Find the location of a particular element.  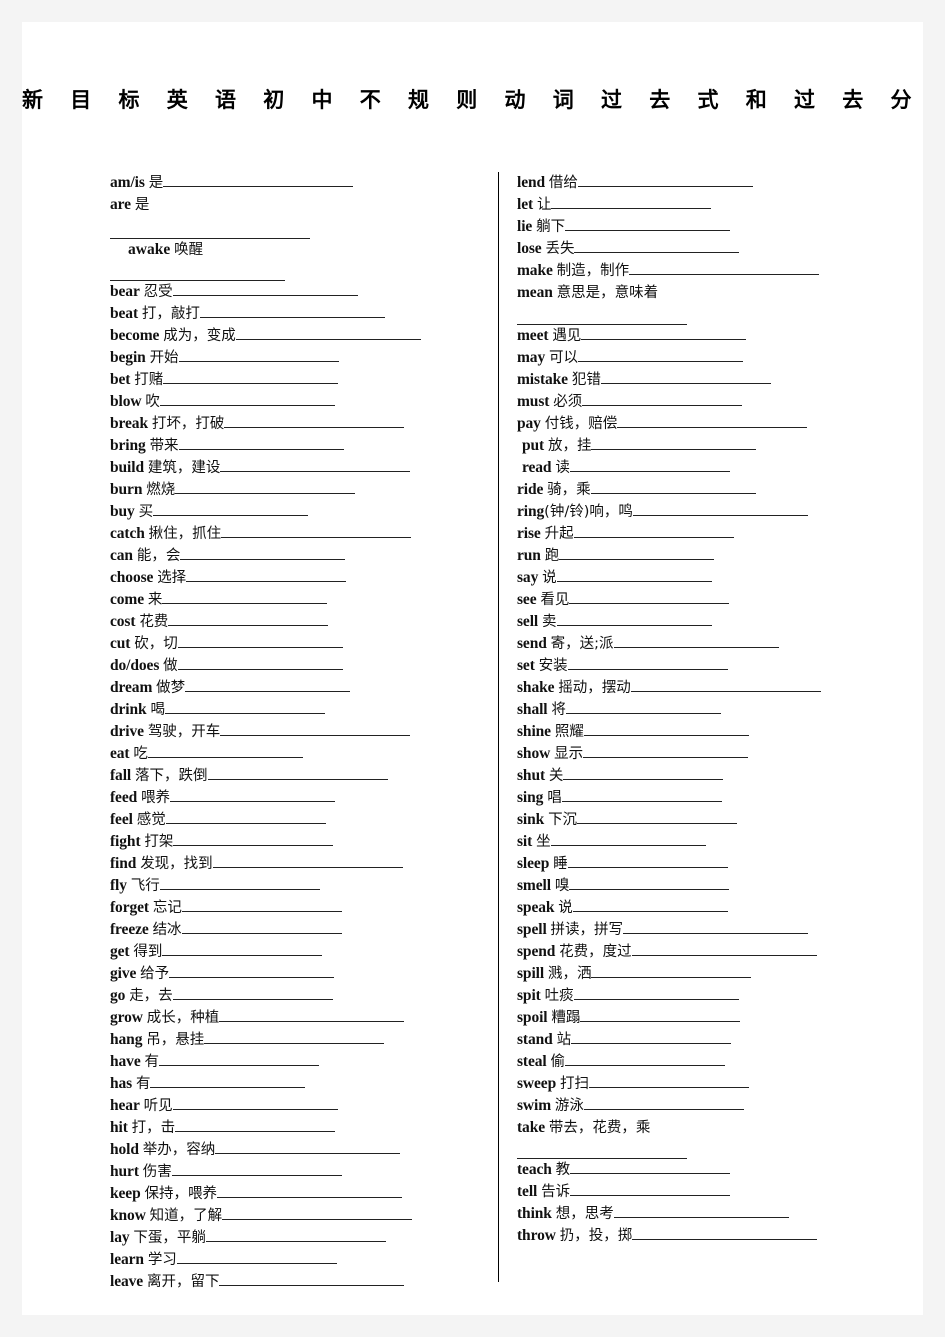

verb-entry: bet 打赌 is located at coordinates (300, 380).